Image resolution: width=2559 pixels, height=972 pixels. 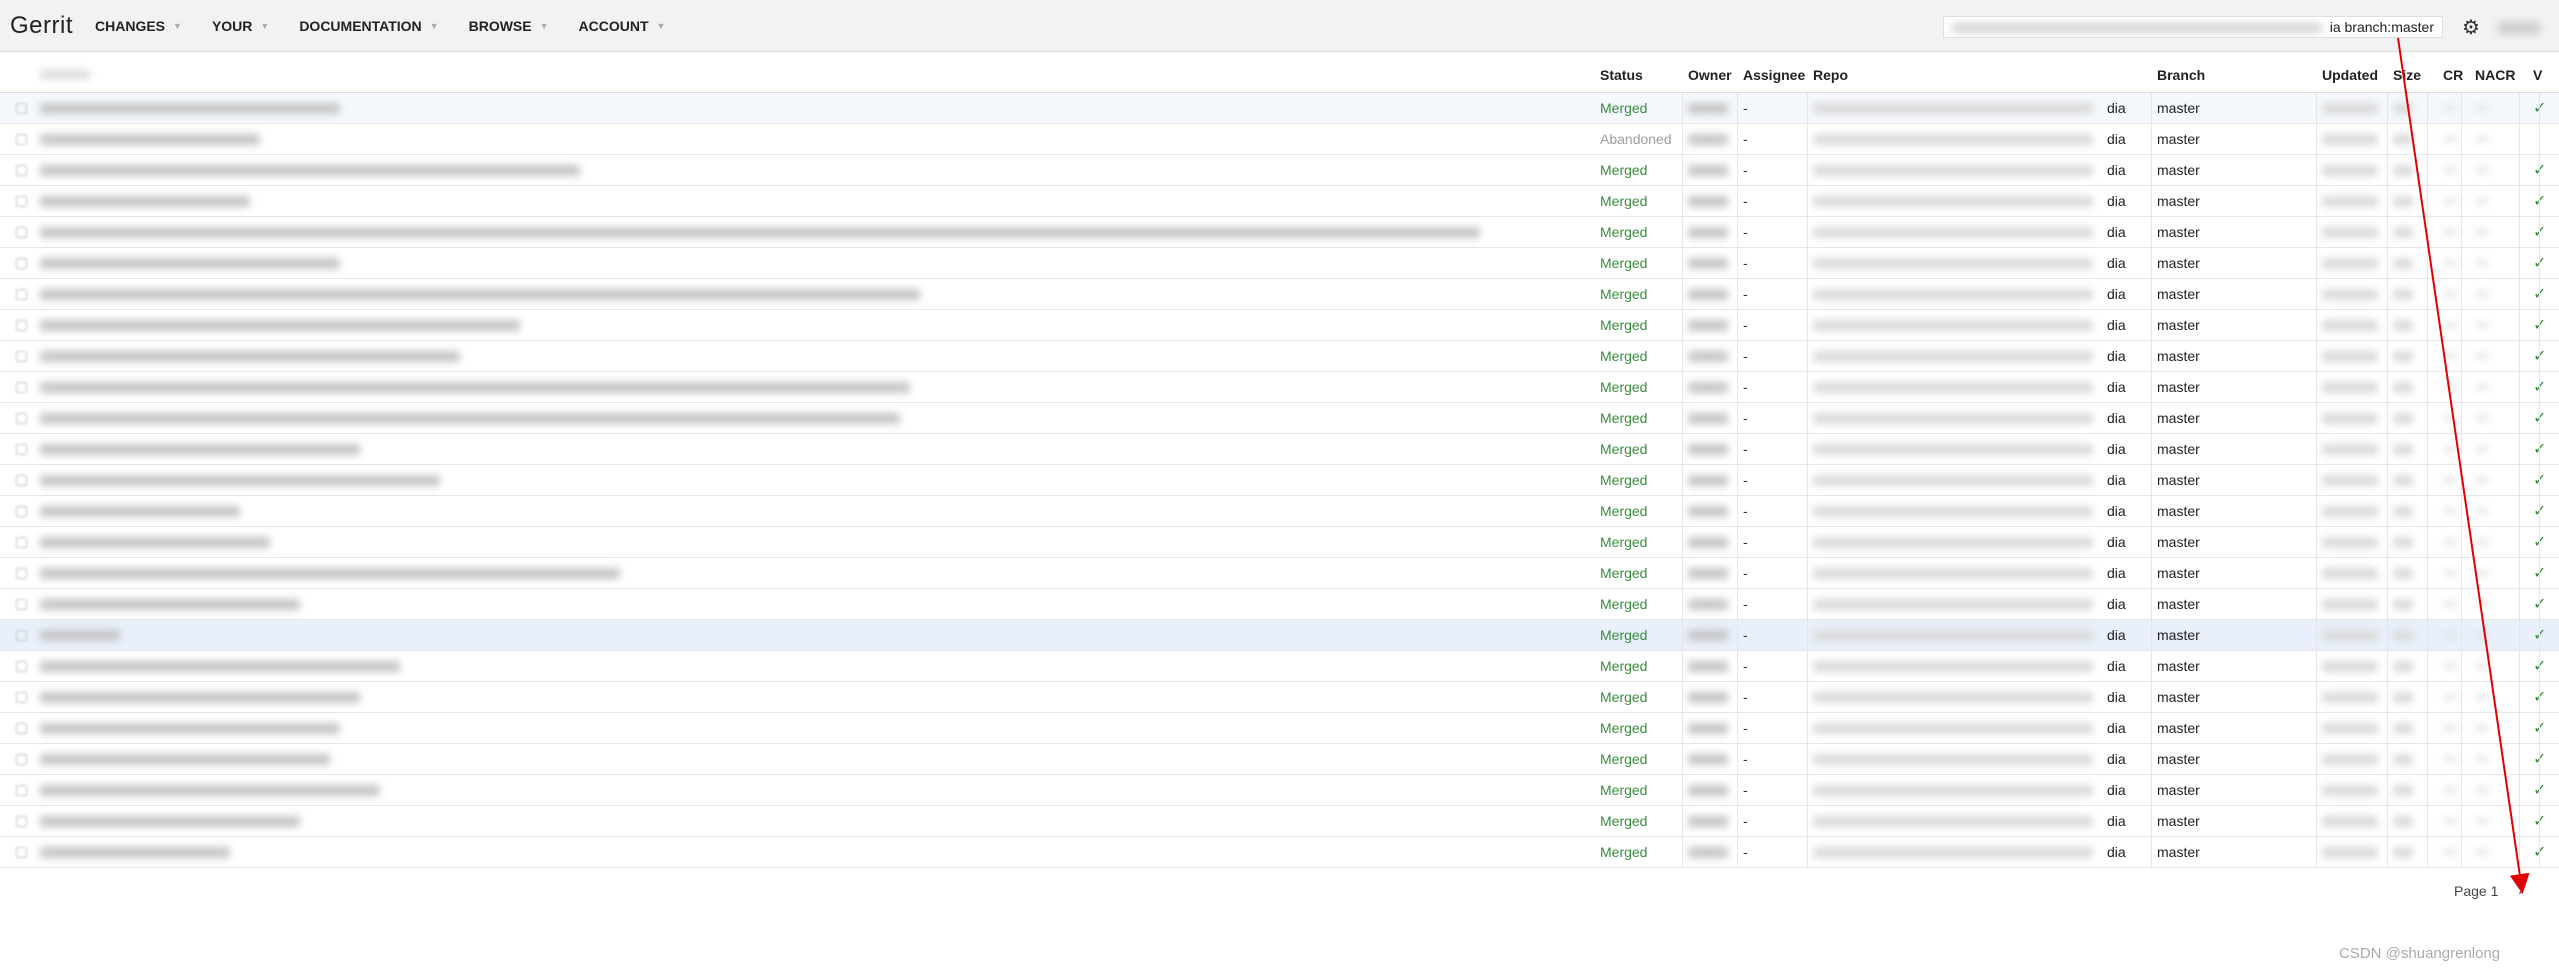 What do you see at coordinates (2471, 27) in the screenshot?
I see `gear-icon: ⚙` at bounding box center [2471, 27].